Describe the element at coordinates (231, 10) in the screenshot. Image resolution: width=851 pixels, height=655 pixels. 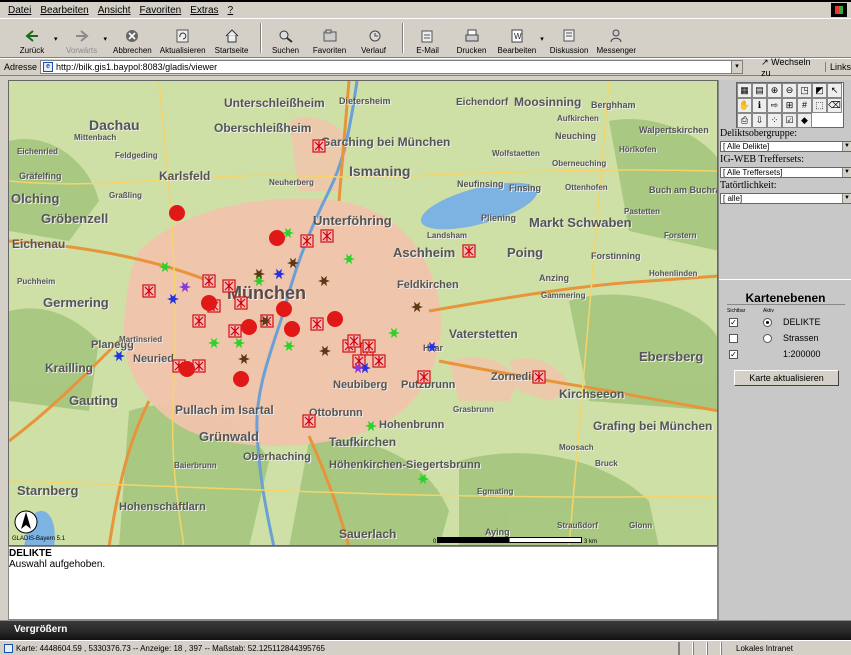
I see `menu-help: ?` at that location.